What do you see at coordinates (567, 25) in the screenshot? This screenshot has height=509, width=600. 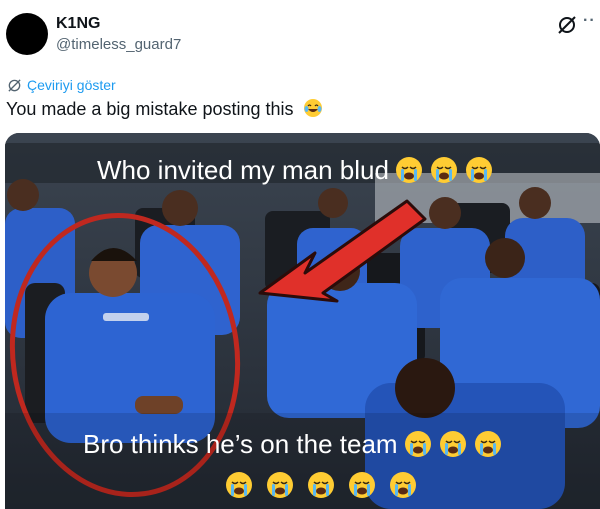 I see `x-logo-icon` at bounding box center [567, 25].